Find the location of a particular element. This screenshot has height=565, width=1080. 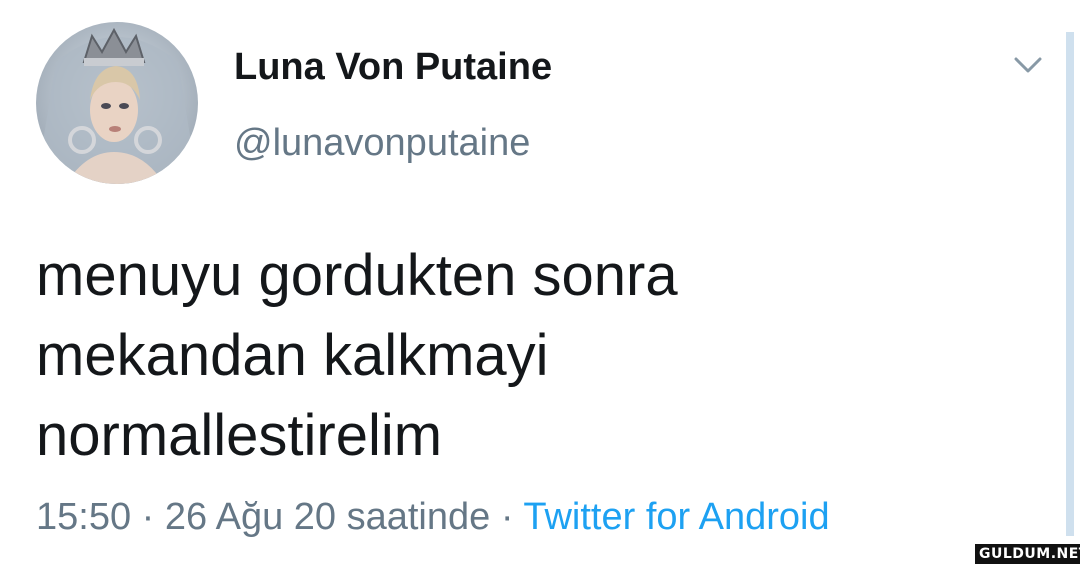

scrollbar is located at coordinates (1070, 284).